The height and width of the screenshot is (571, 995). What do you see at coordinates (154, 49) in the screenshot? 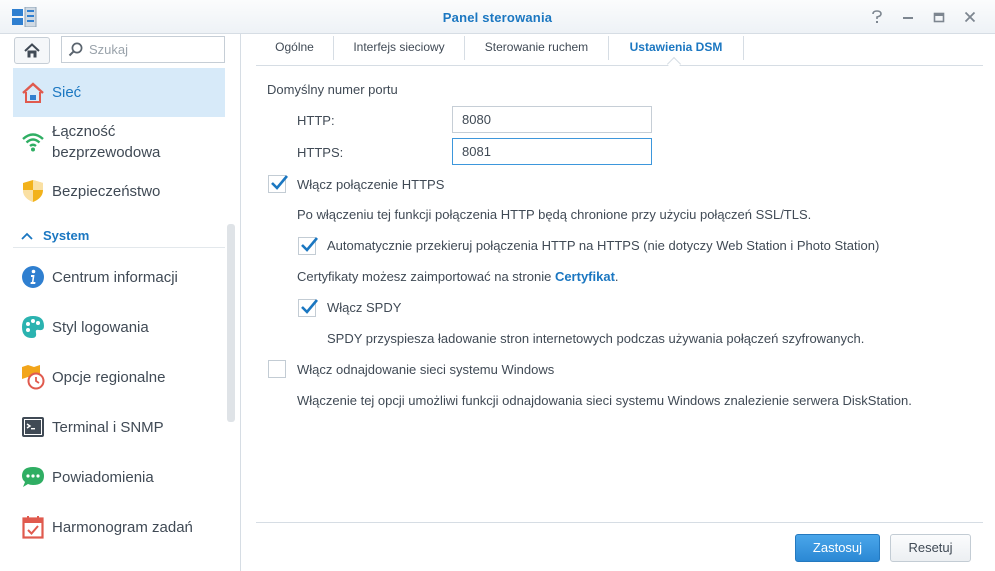
I see `search-input` at bounding box center [154, 49].